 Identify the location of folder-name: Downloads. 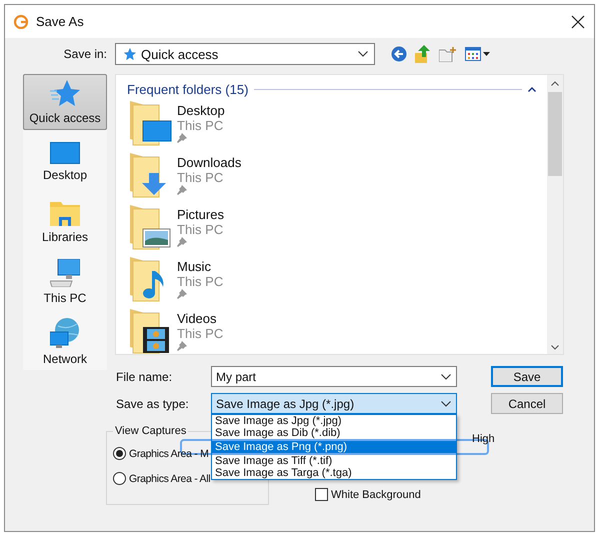
(209, 162).